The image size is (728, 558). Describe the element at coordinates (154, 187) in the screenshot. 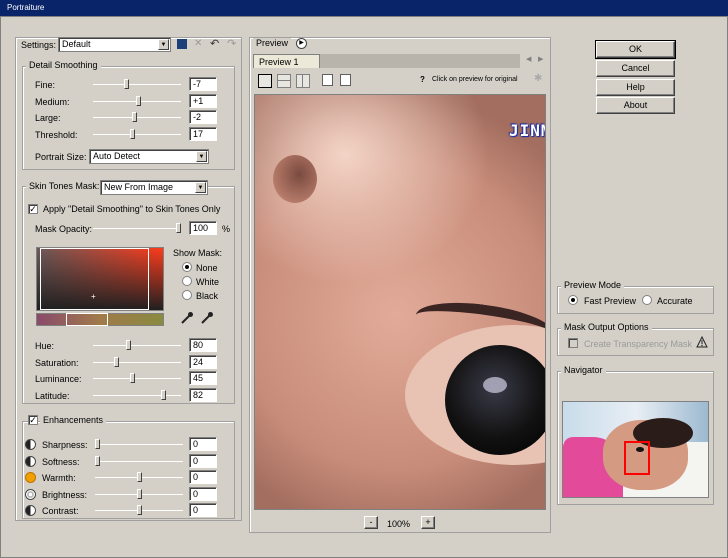

I see `skin-tones-mask-dropdown: New From Image ▼` at that location.